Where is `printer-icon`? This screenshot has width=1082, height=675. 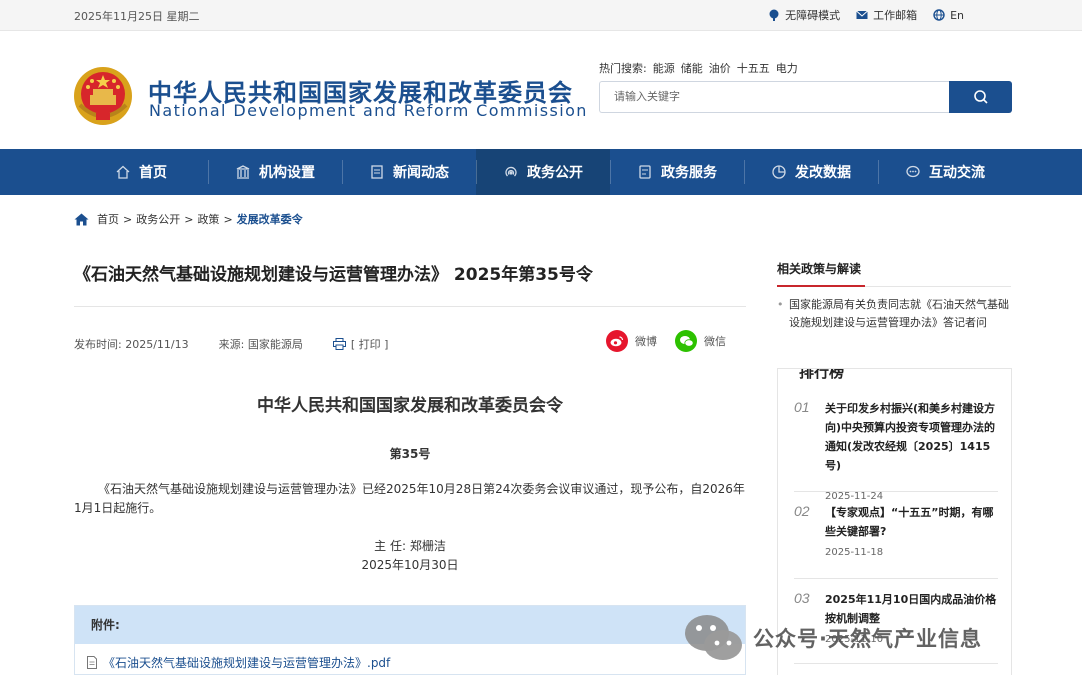 printer-icon is located at coordinates (339, 344).